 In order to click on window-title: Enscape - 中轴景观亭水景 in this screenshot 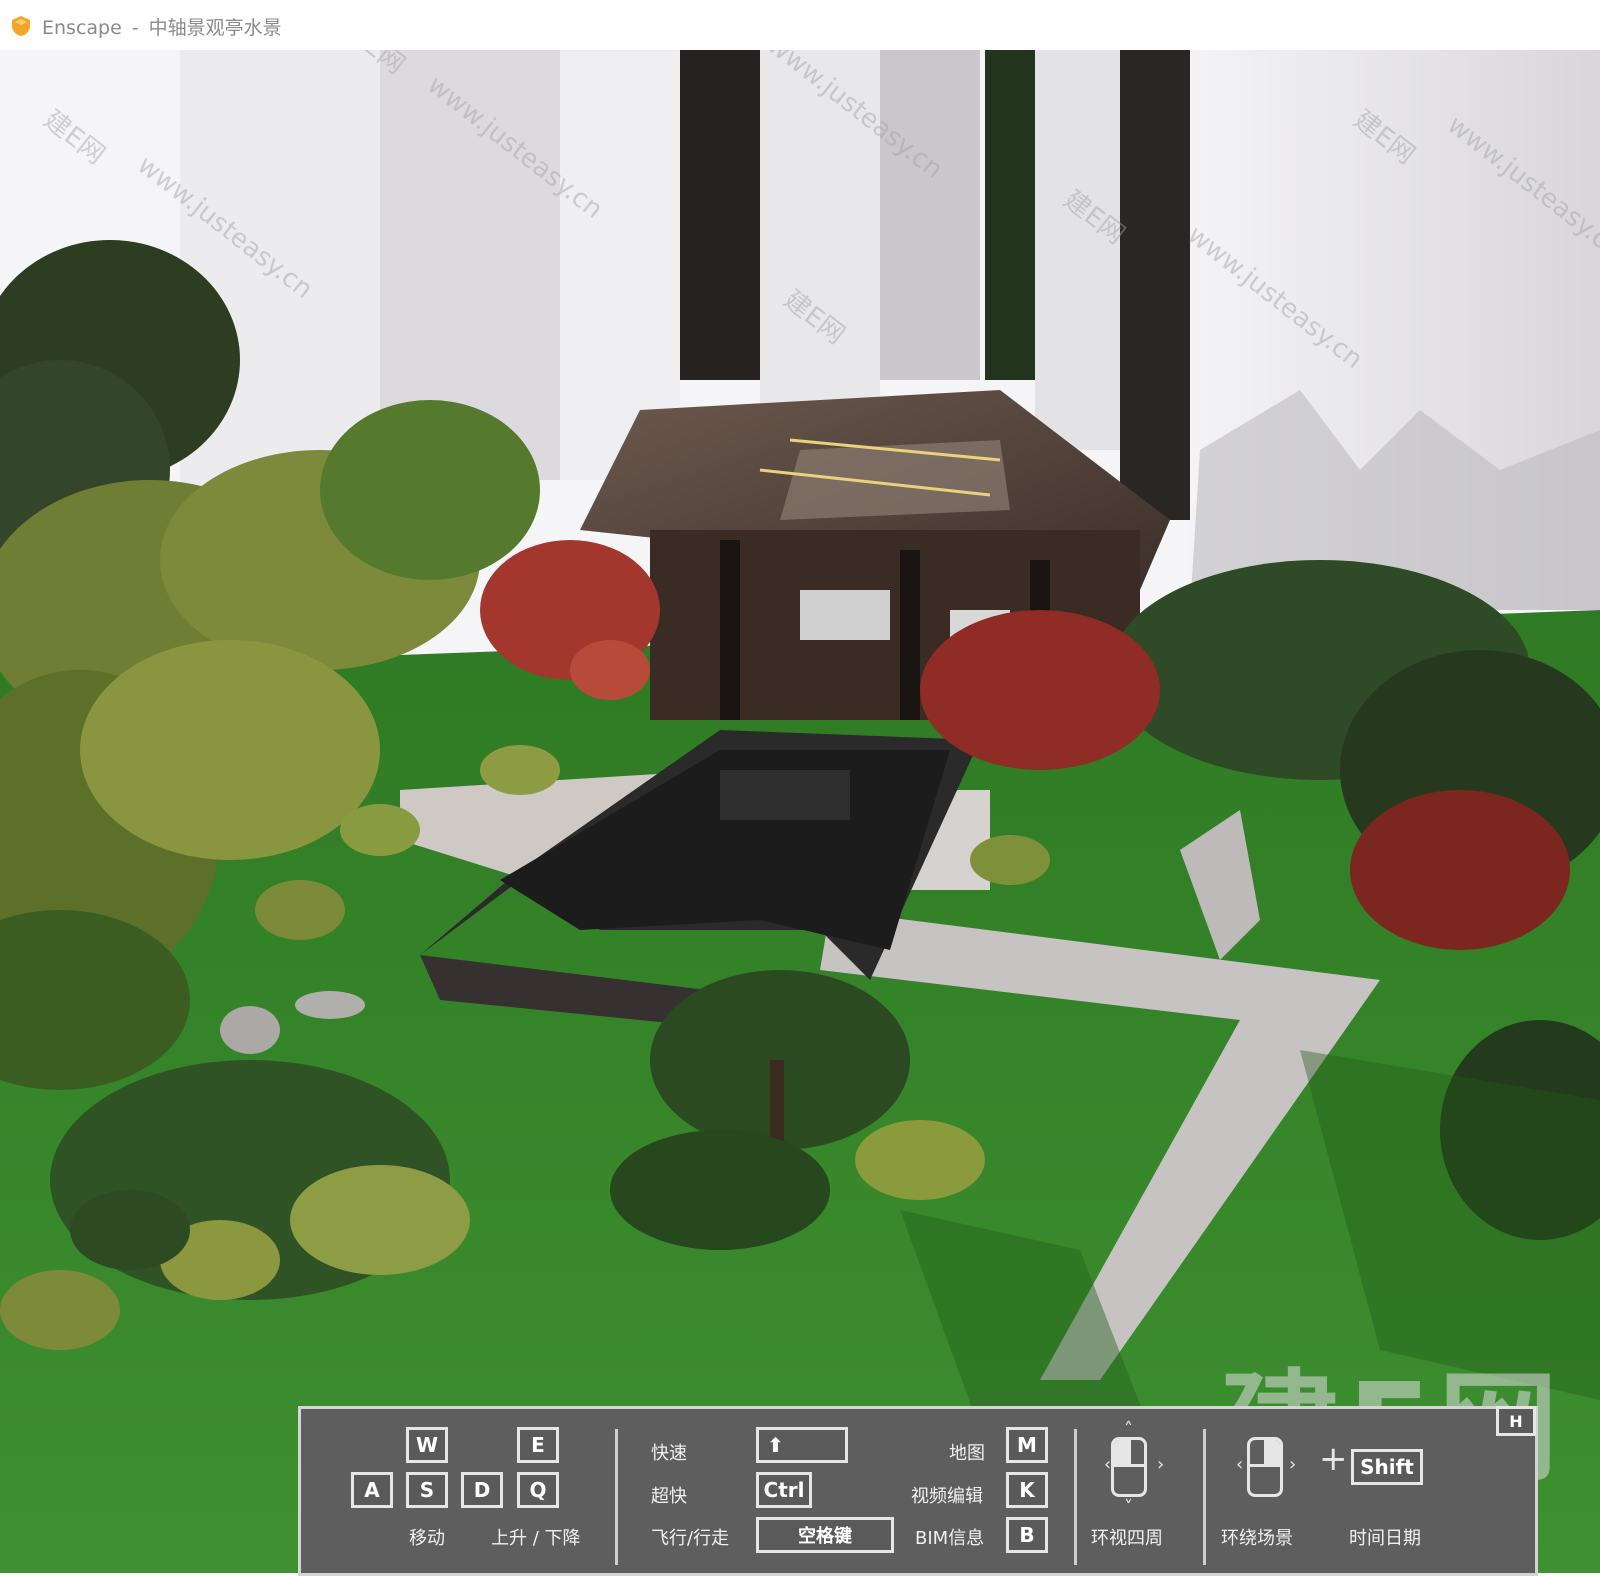, I will do `click(162, 26)`.